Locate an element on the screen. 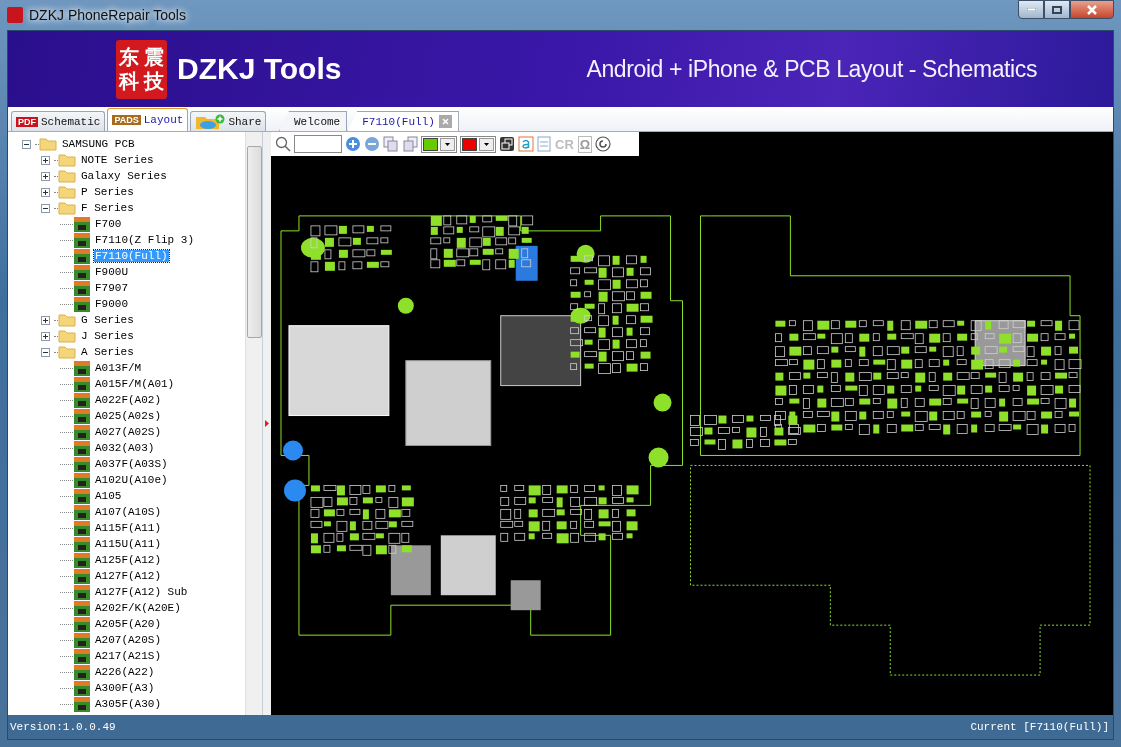  version-label: Version:1.0.0.49 is located at coordinates (63, 727).